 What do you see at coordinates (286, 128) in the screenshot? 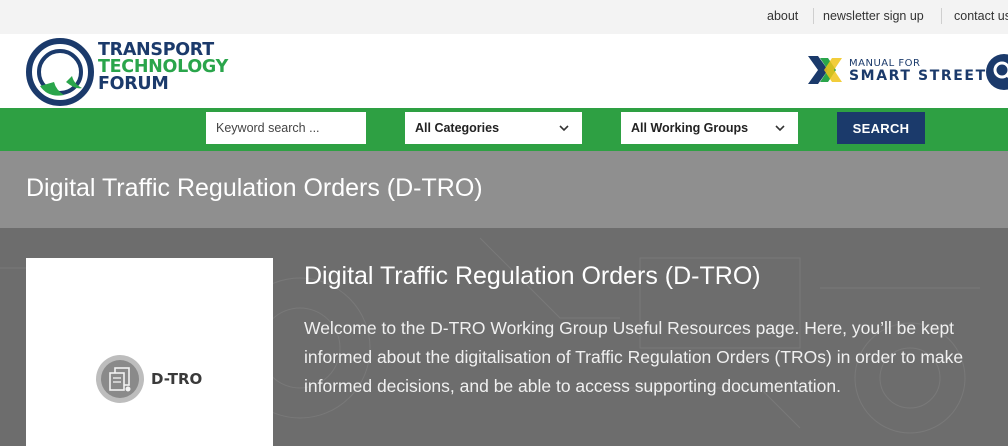
I see `keyword-search-input` at bounding box center [286, 128].